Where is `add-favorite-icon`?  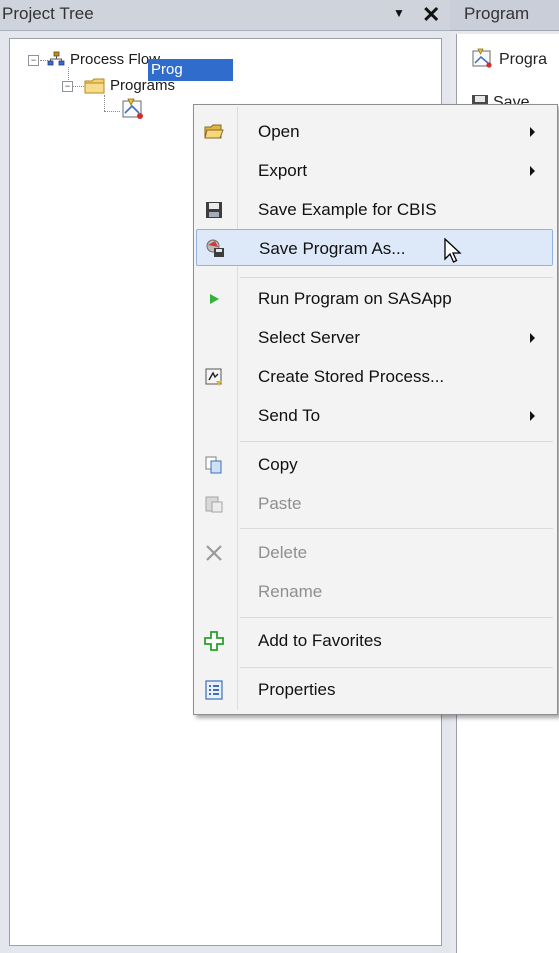 add-favorite-icon is located at coordinates (214, 641).